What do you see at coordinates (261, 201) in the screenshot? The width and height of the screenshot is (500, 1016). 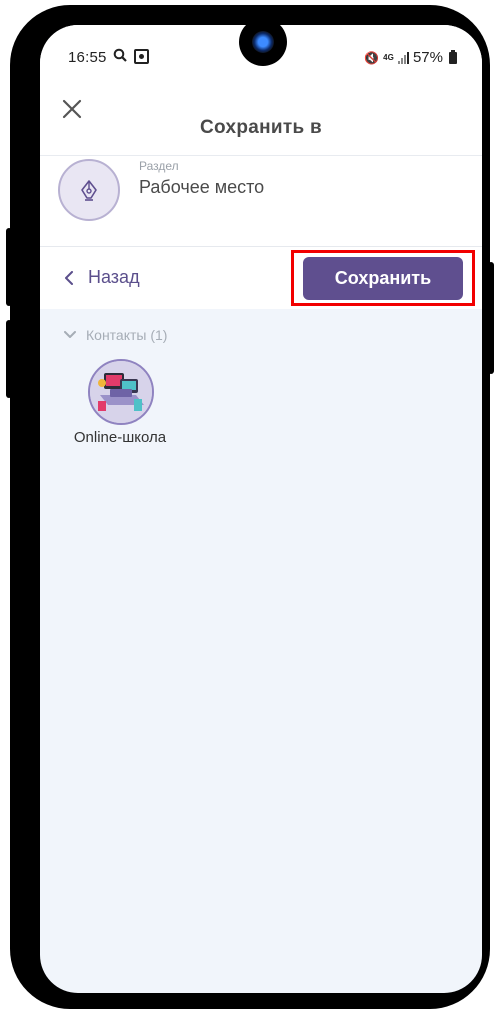 I see `section-row: Раздел Рабочее место` at bounding box center [261, 201].